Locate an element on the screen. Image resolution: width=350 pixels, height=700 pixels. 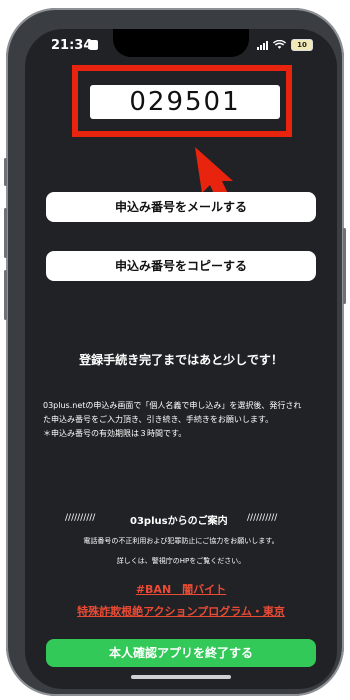
mail-code-button: 申込み番号をメールする is located at coordinates (181, 207).